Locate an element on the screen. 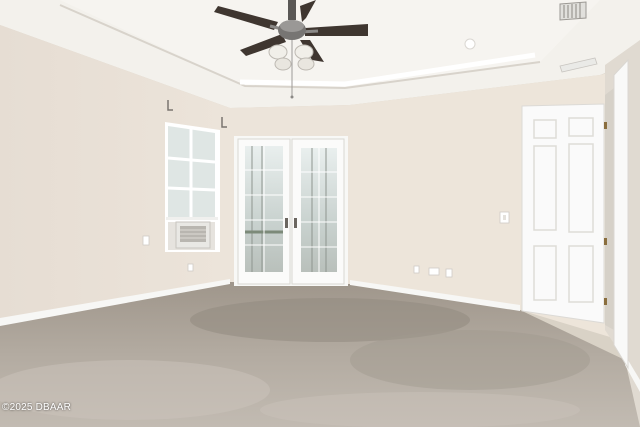 The width and height of the screenshot is (640, 427). smoke-detector is located at coordinates (470, 44).